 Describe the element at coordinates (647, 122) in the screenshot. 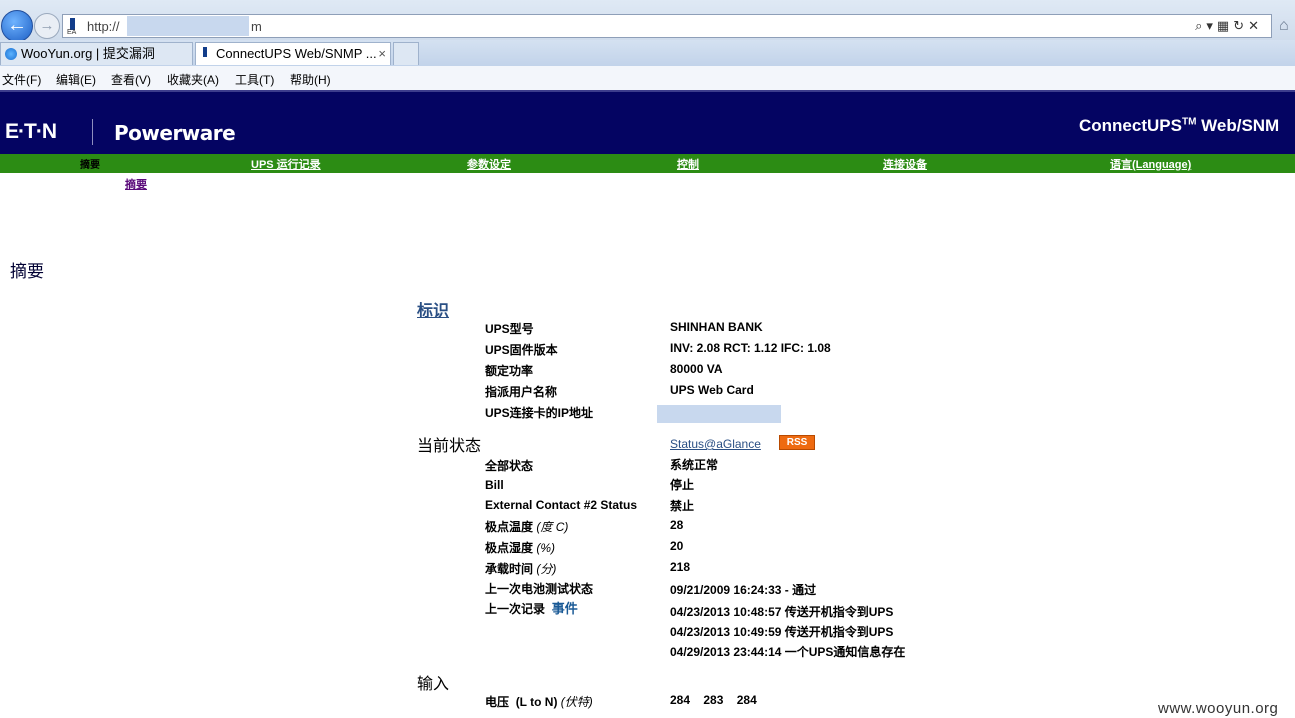

I see `header-banner: E·T·N Powerware ConnectUPSTM Web/SNM` at that location.